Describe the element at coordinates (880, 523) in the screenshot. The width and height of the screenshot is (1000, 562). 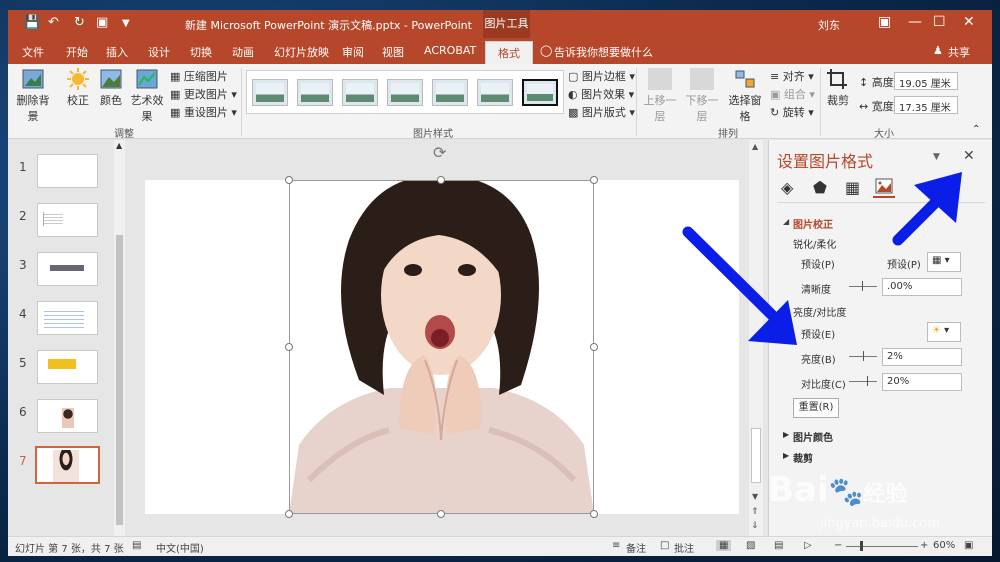
I see `watermark-url: jingyan.baidu.com` at that location.